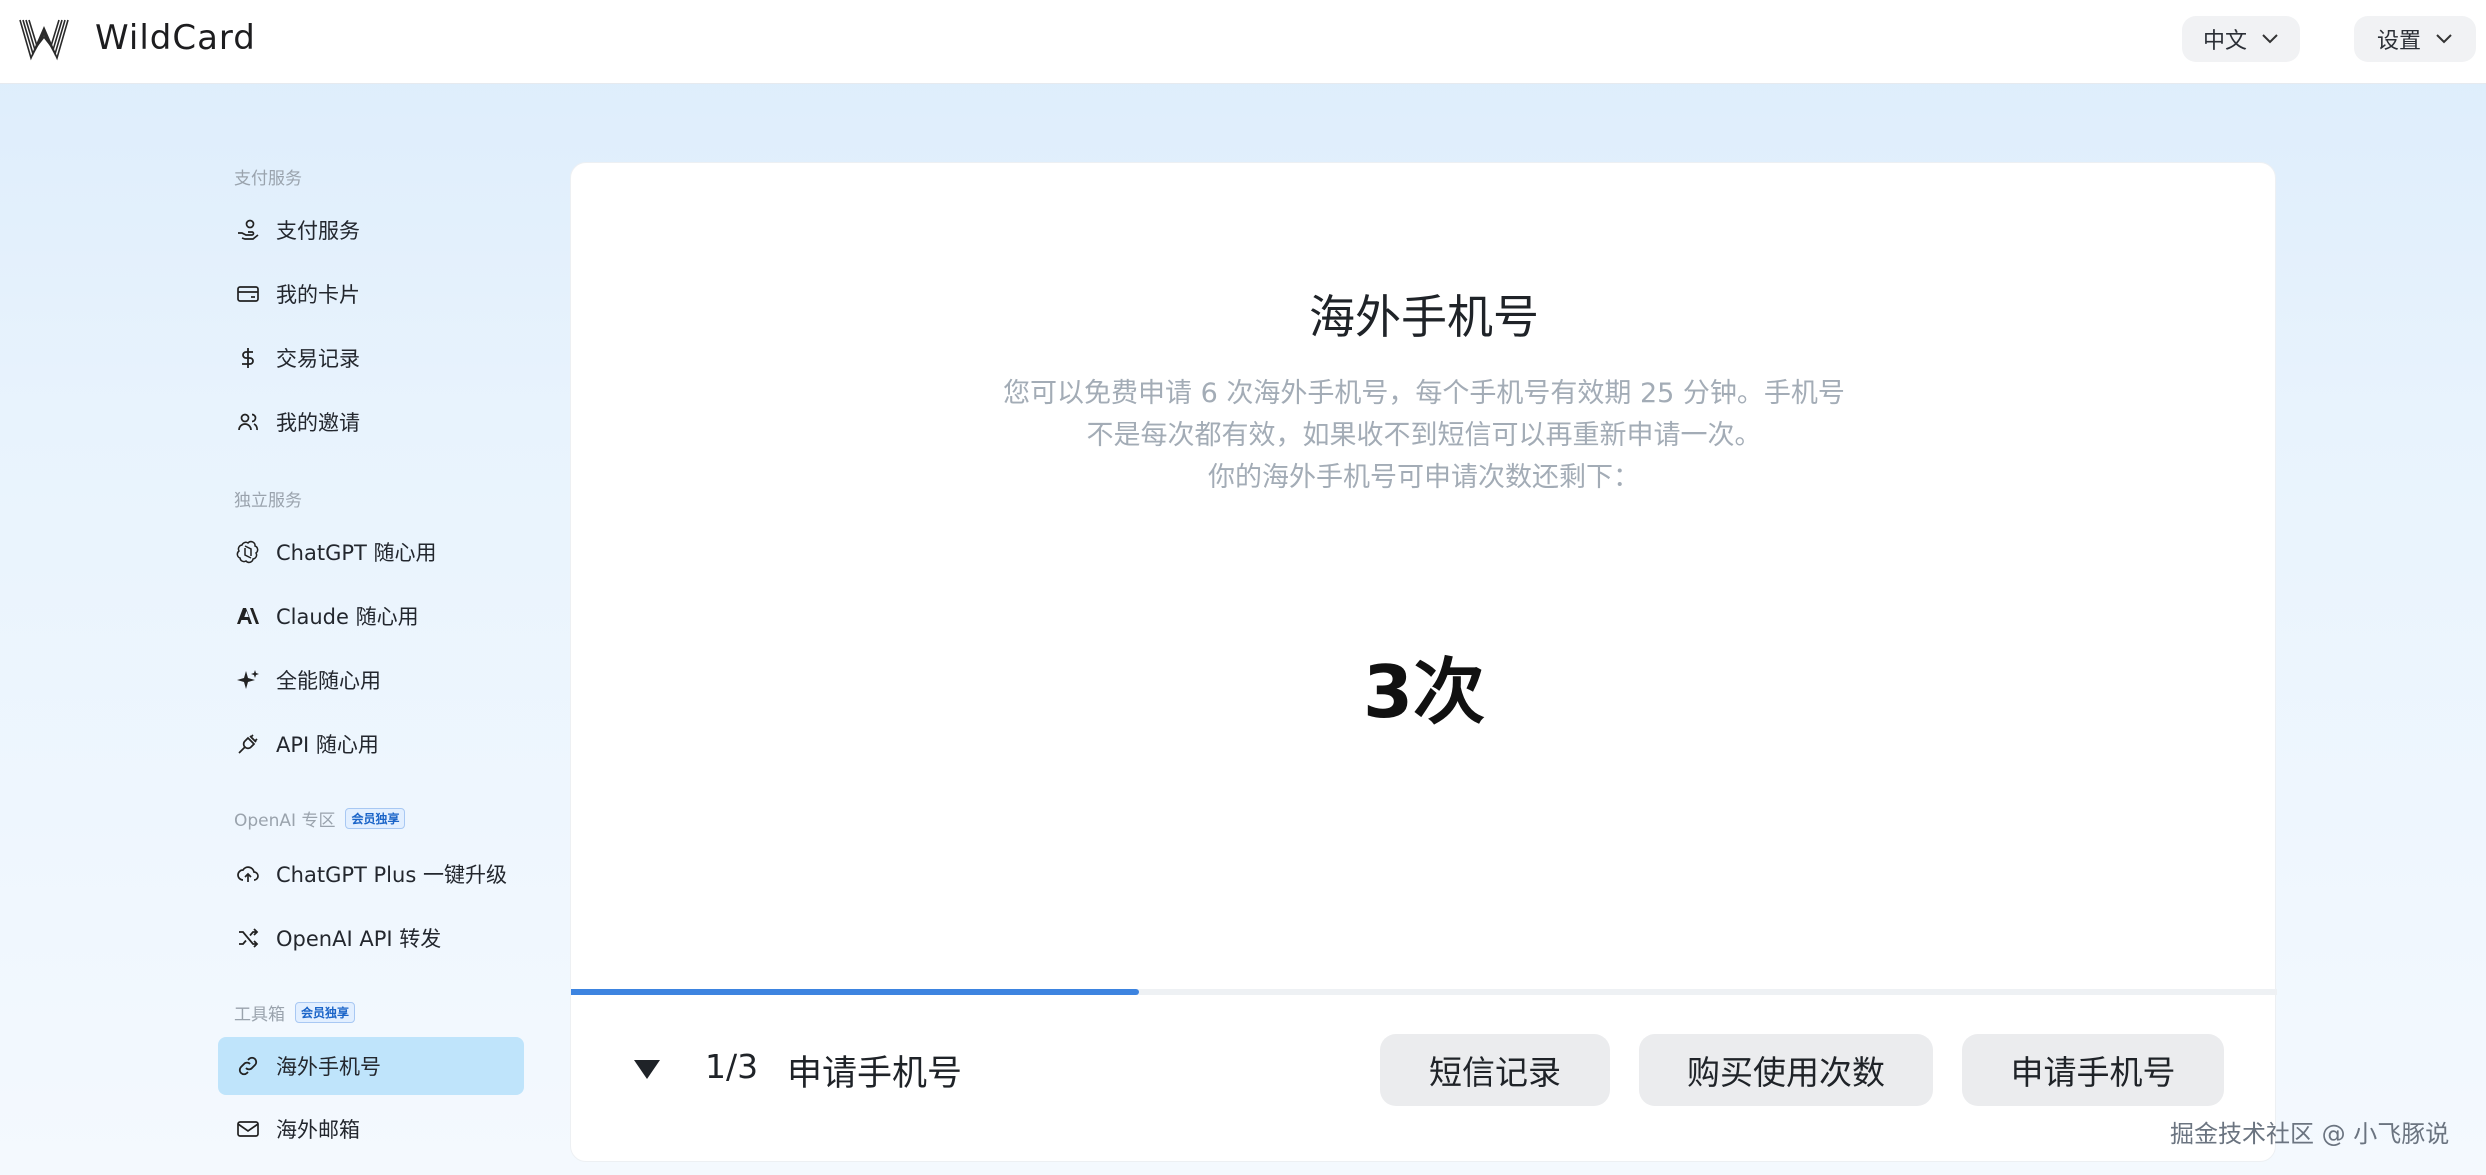  Describe the element at coordinates (371, 938) in the screenshot. I see `sidebar-item-api-relay: OpenAI API 转发` at that location.